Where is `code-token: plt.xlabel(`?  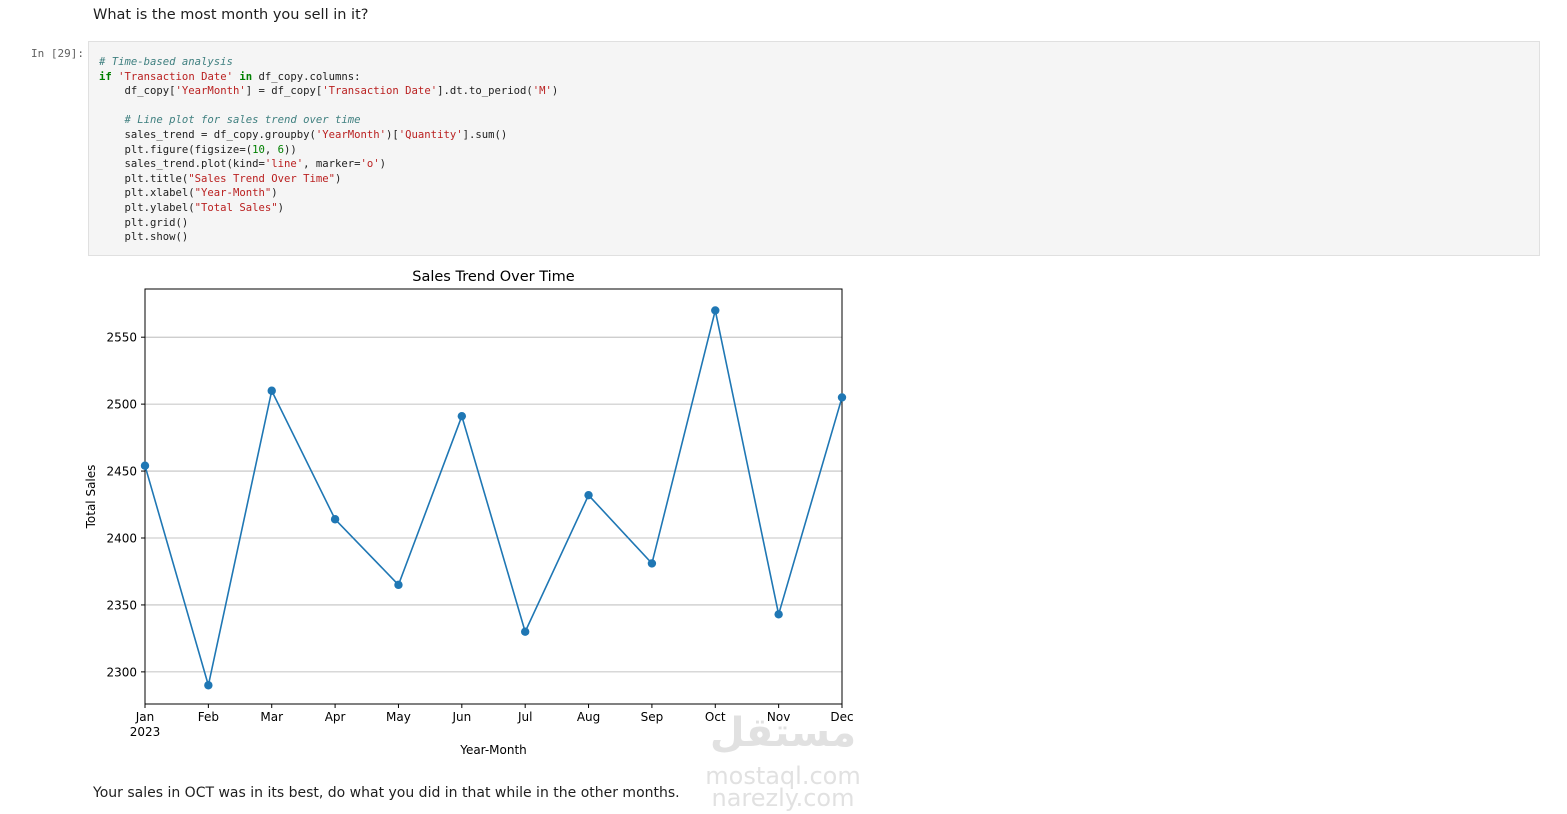
code-token: plt.xlabel( is located at coordinates (147, 193).